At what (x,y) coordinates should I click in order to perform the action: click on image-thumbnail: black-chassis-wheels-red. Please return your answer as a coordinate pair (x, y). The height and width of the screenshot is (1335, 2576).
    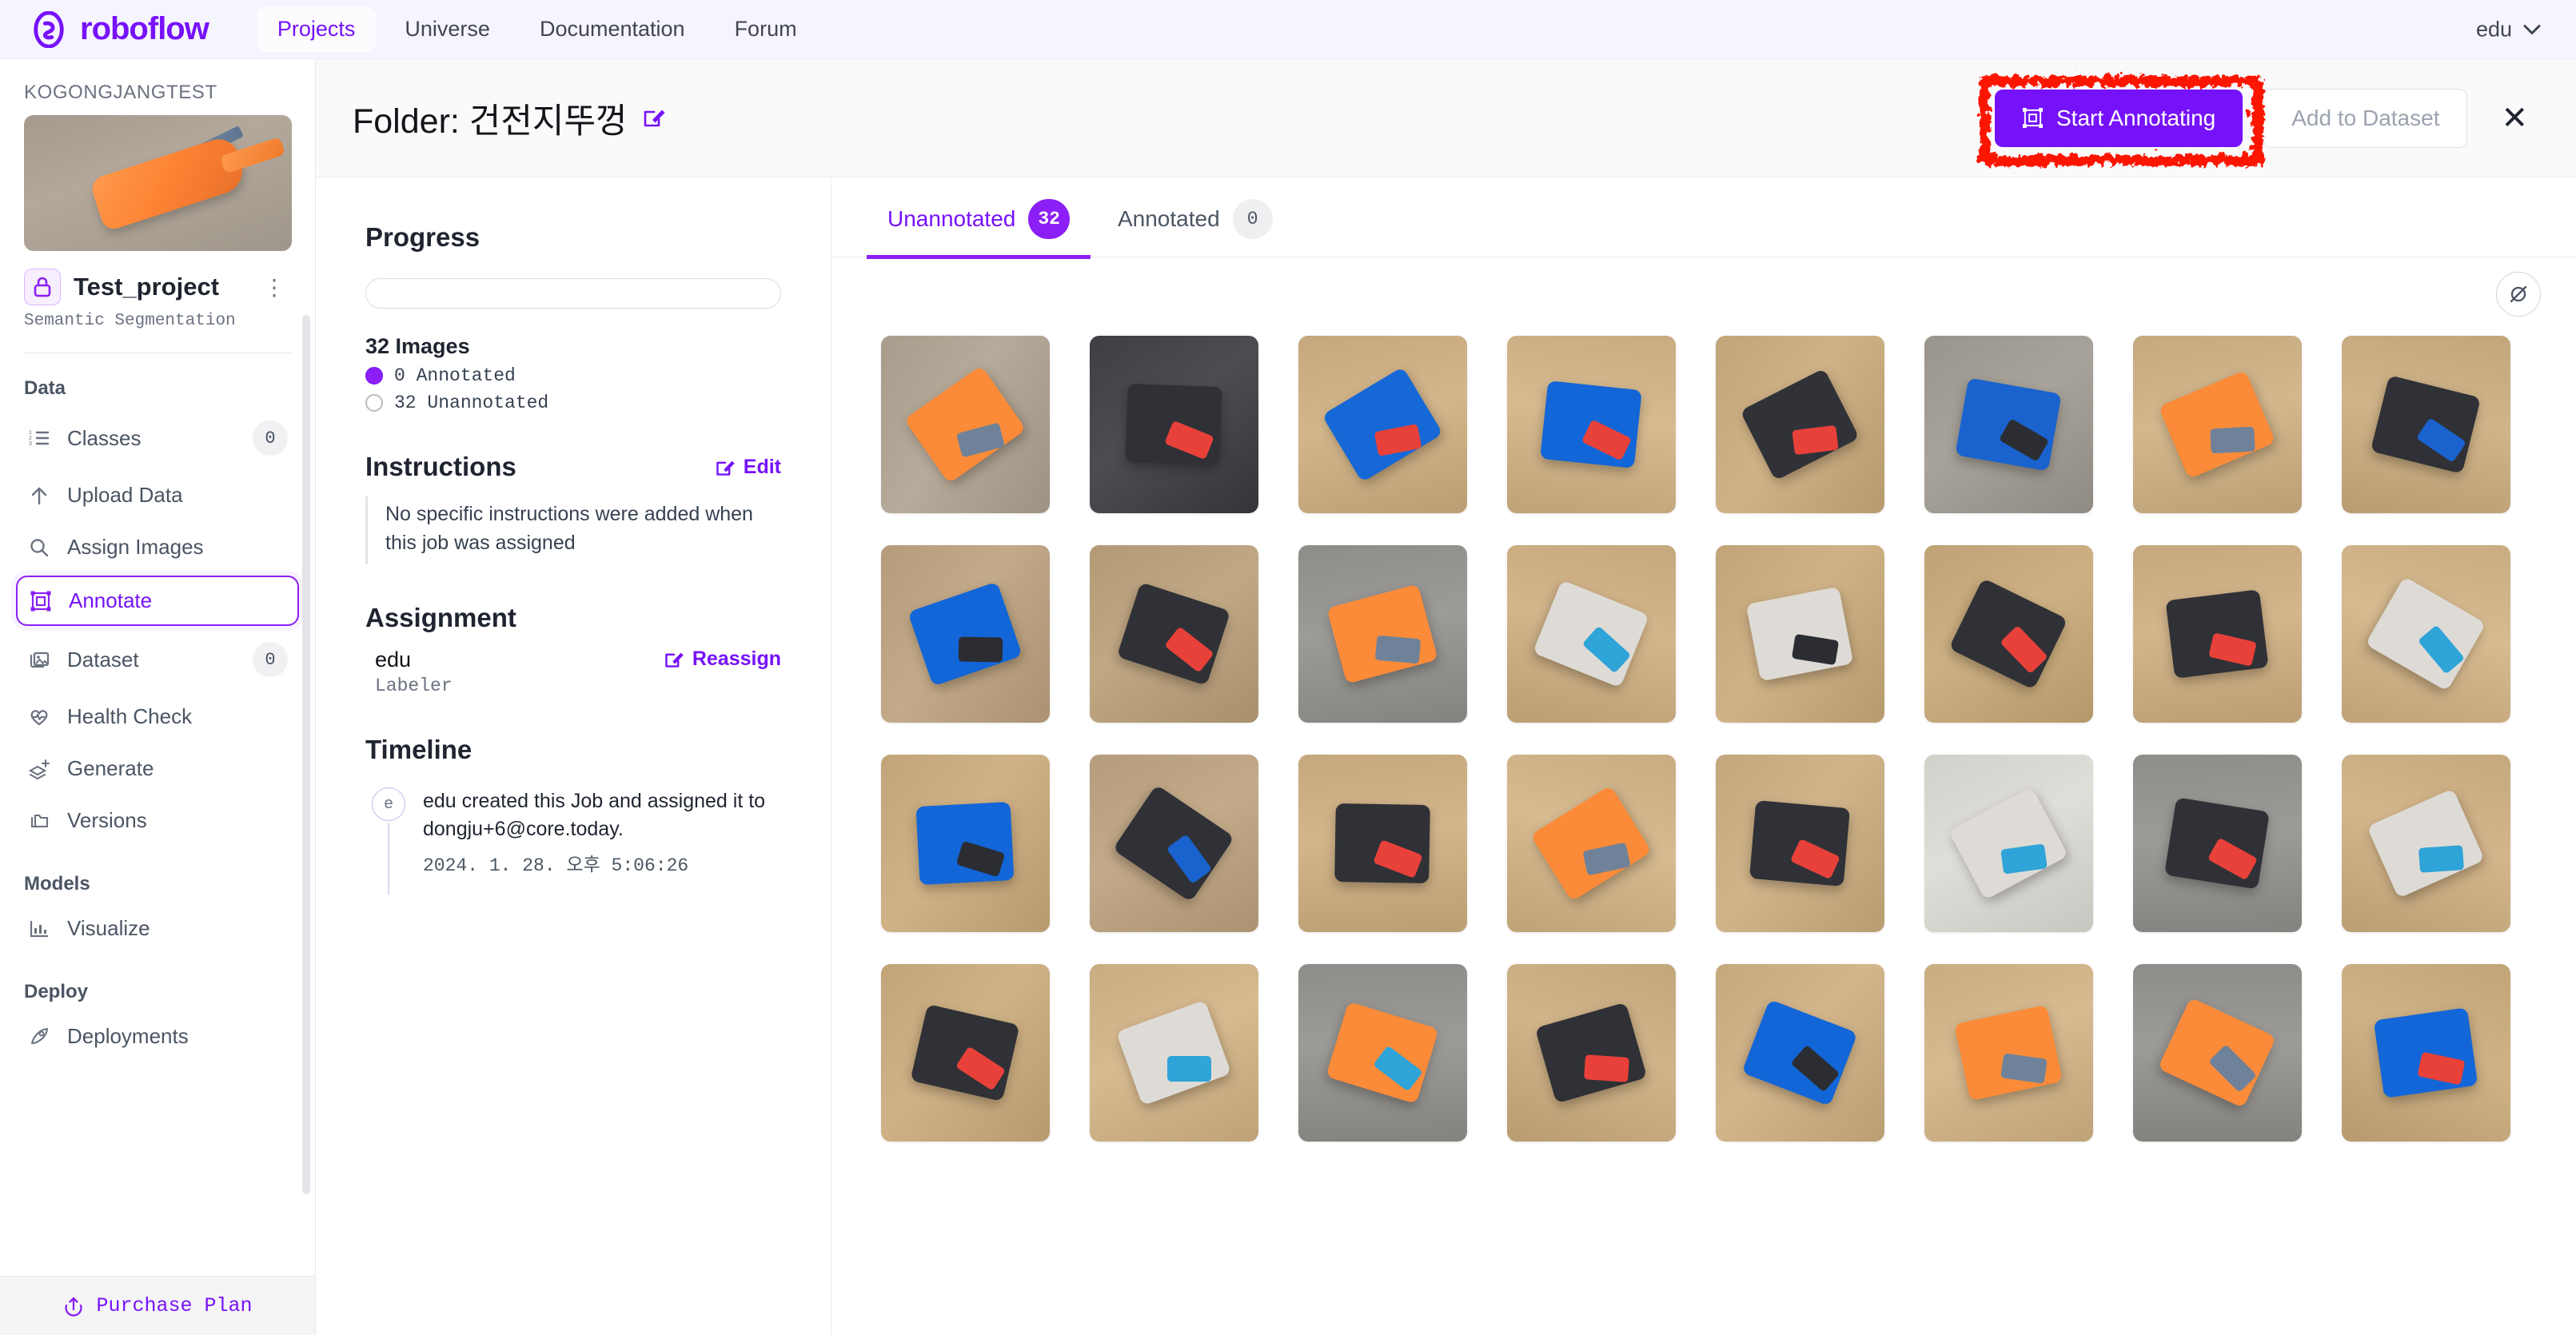
    Looking at the image, I should click on (1800, 843).